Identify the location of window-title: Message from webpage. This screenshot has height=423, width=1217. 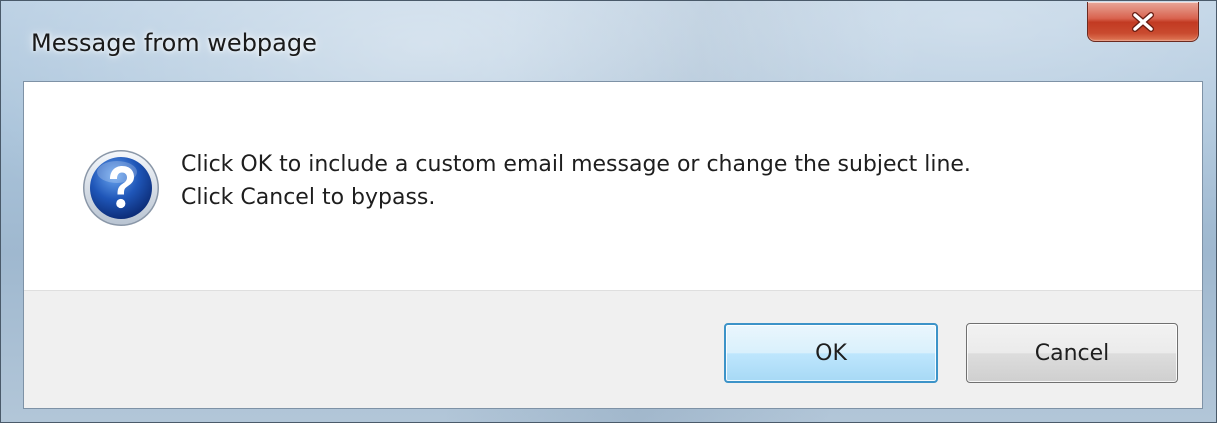
(174, 43).